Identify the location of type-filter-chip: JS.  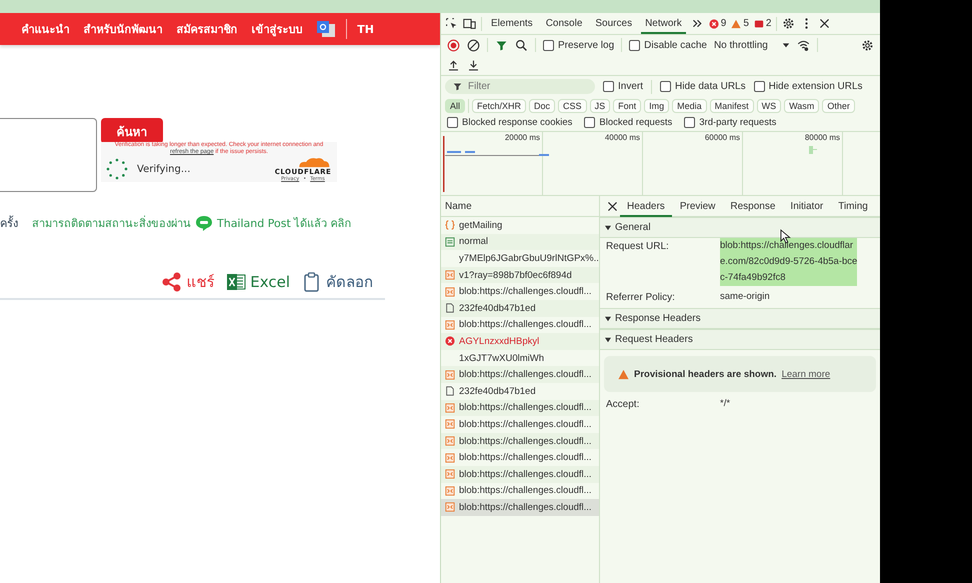
(600, 106).